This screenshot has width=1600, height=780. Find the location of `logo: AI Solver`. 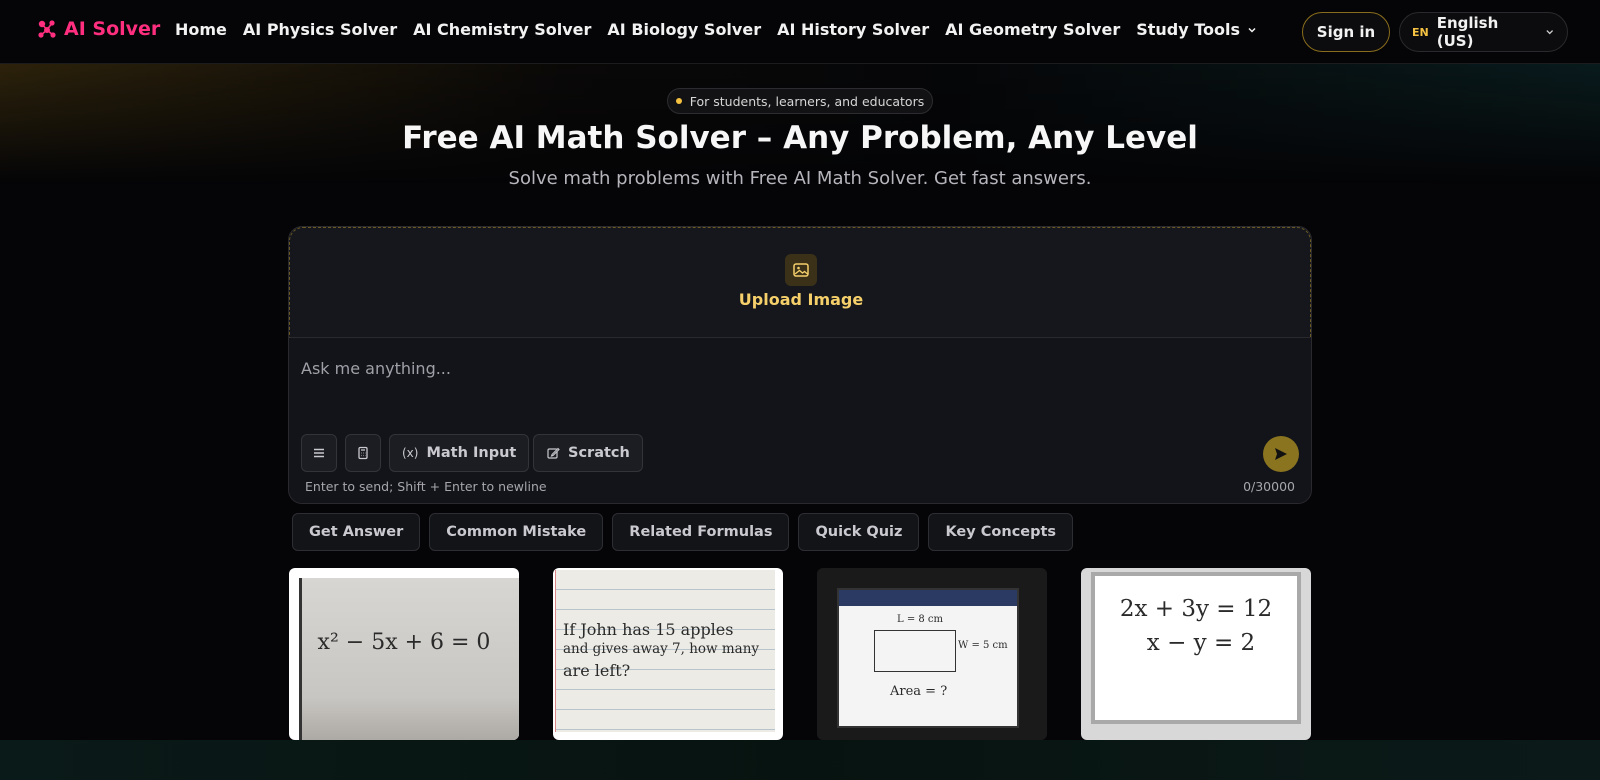

logo: AI Solver is located at coordinates (98, 29).